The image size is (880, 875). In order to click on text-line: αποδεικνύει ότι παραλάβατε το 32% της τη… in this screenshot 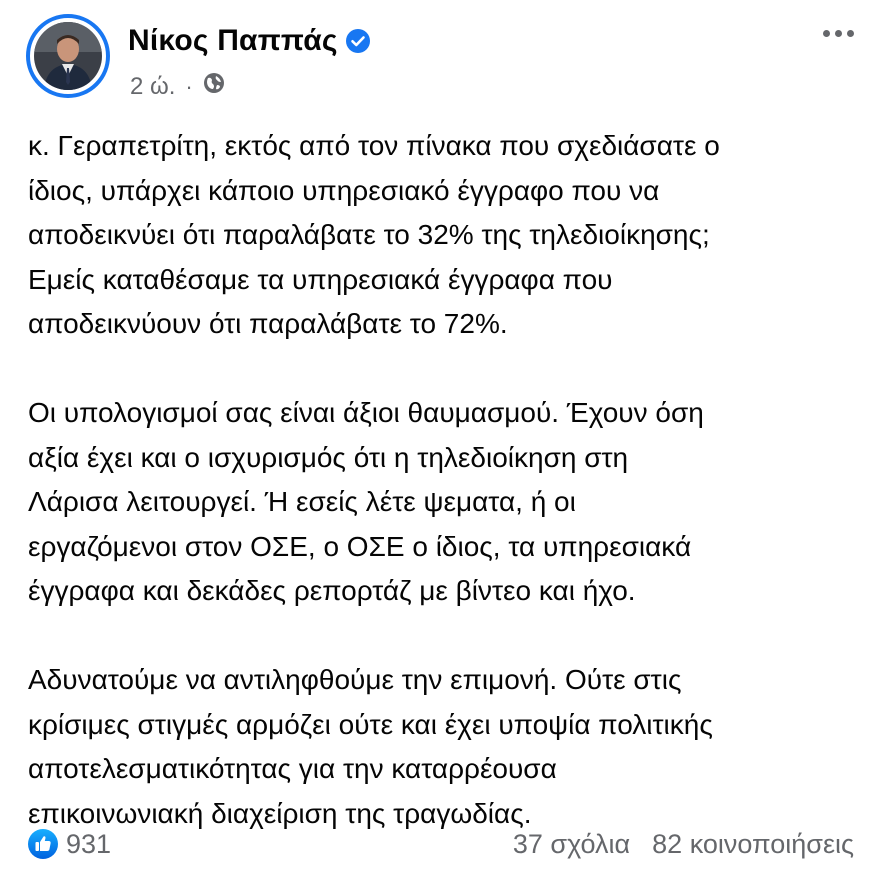, I will do `click(369, 234)`.